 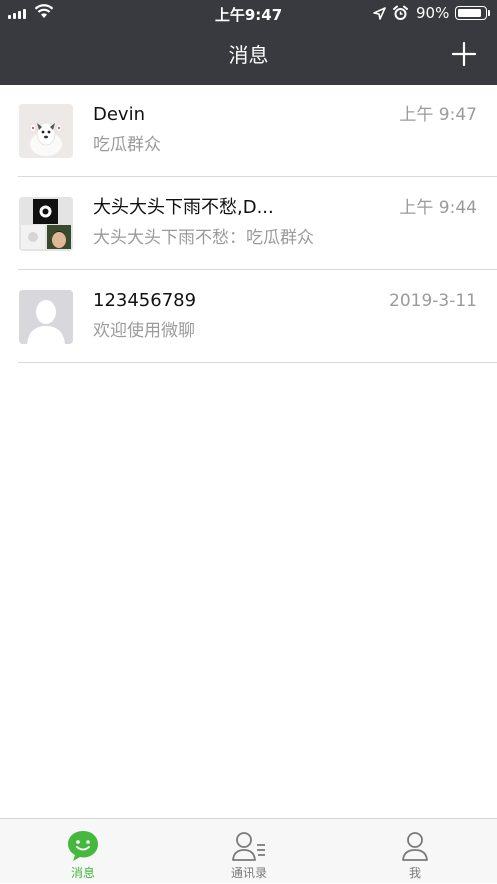 What do you see at coordinates (119, 114) in the screenshot?
I see `conversation-name: Devin` at bounding box center [119, 114].